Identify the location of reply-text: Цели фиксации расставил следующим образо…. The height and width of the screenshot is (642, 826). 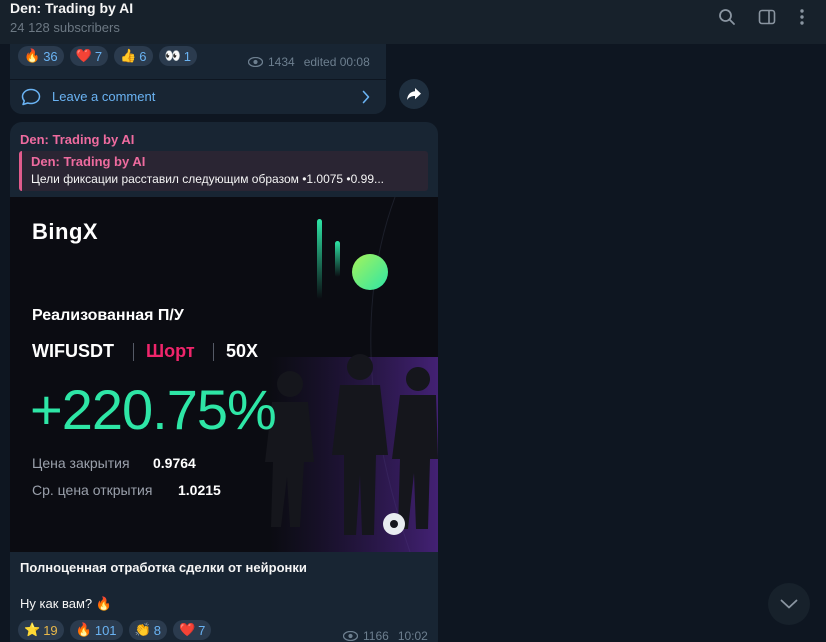
(207, 179).